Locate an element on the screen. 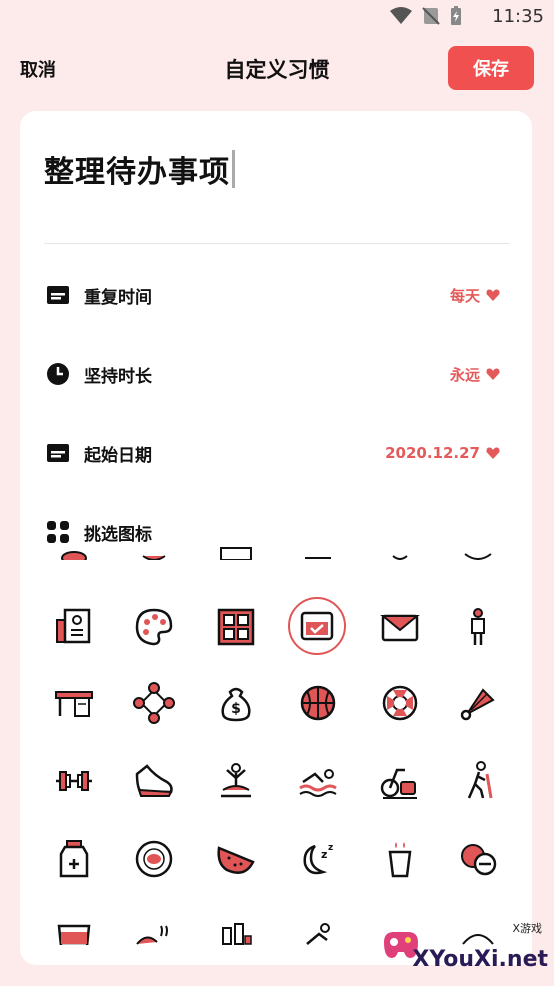 The image size is (554, 986). text-cursor is located at coordinates (233, 169).